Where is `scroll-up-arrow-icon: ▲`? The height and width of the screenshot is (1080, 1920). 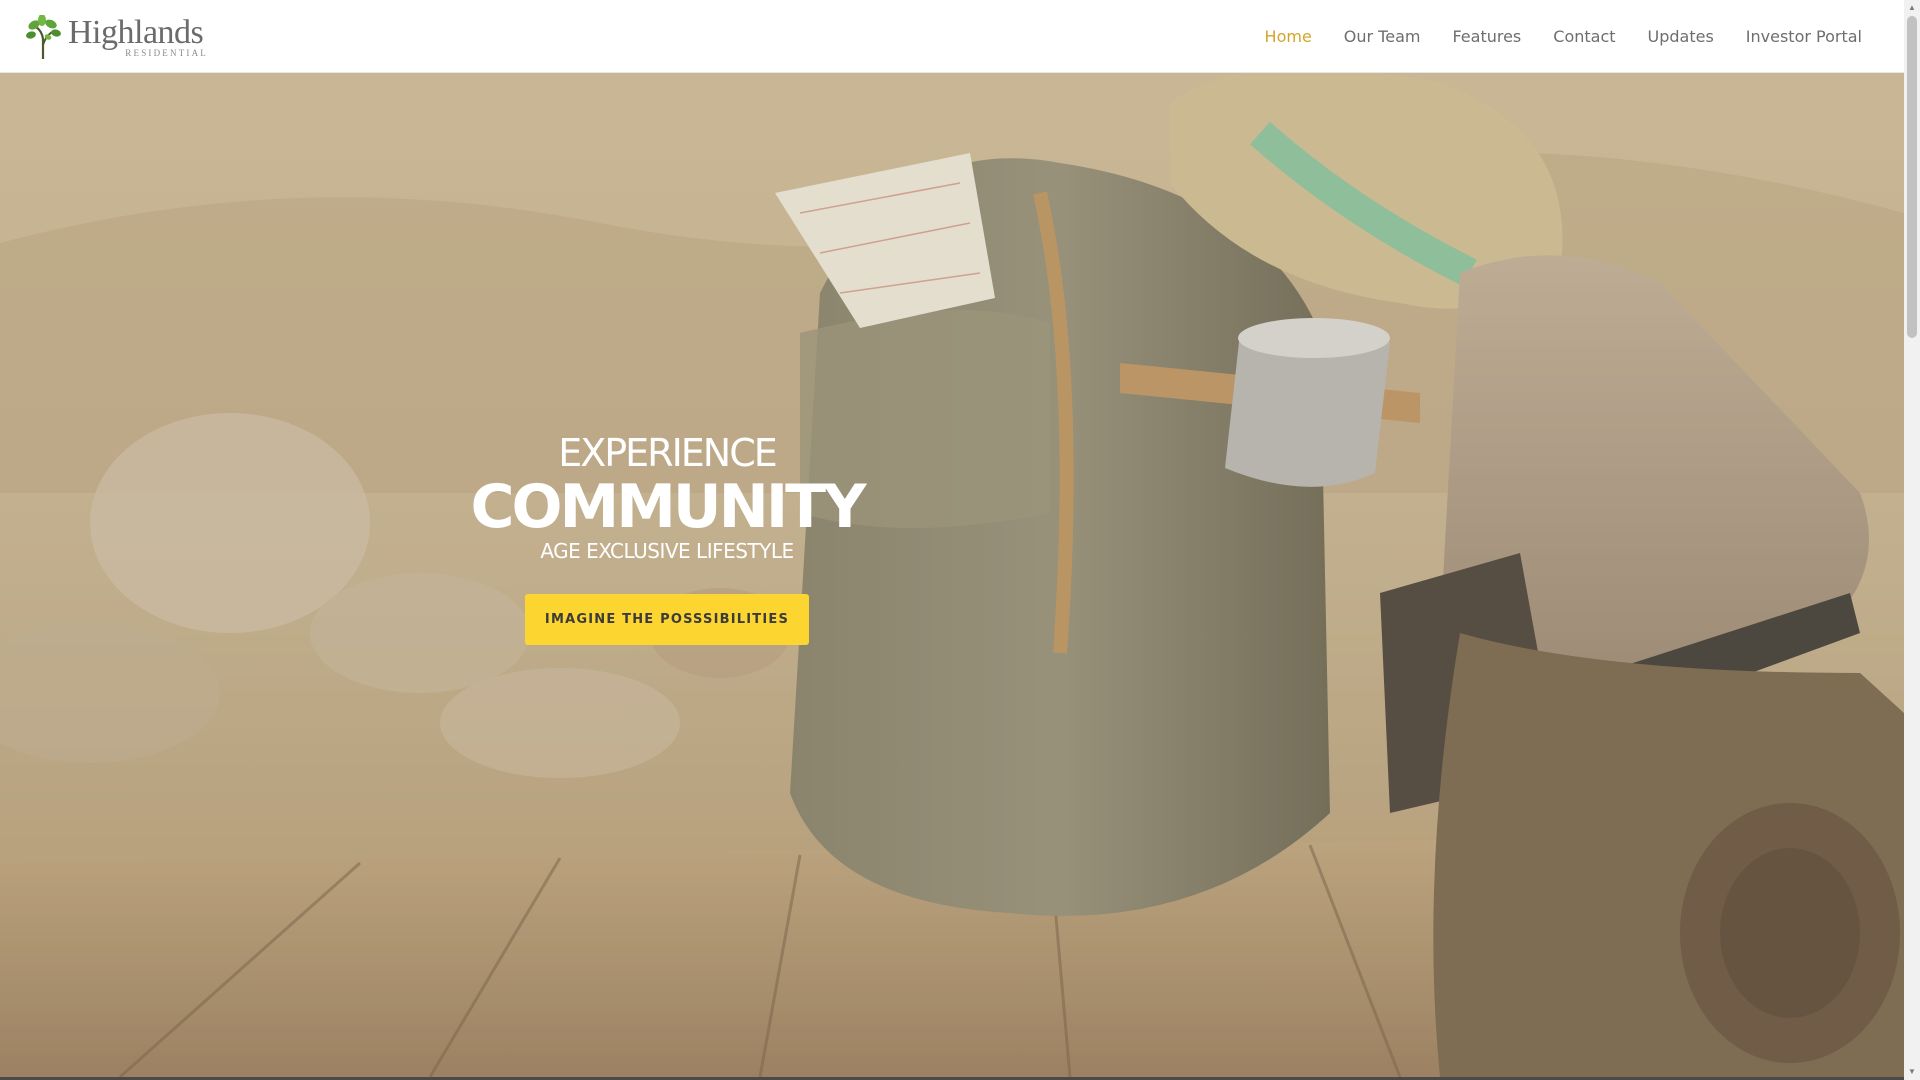 scroll-up-arrow-icon: ▲ is located at coordinates (1912, 8).